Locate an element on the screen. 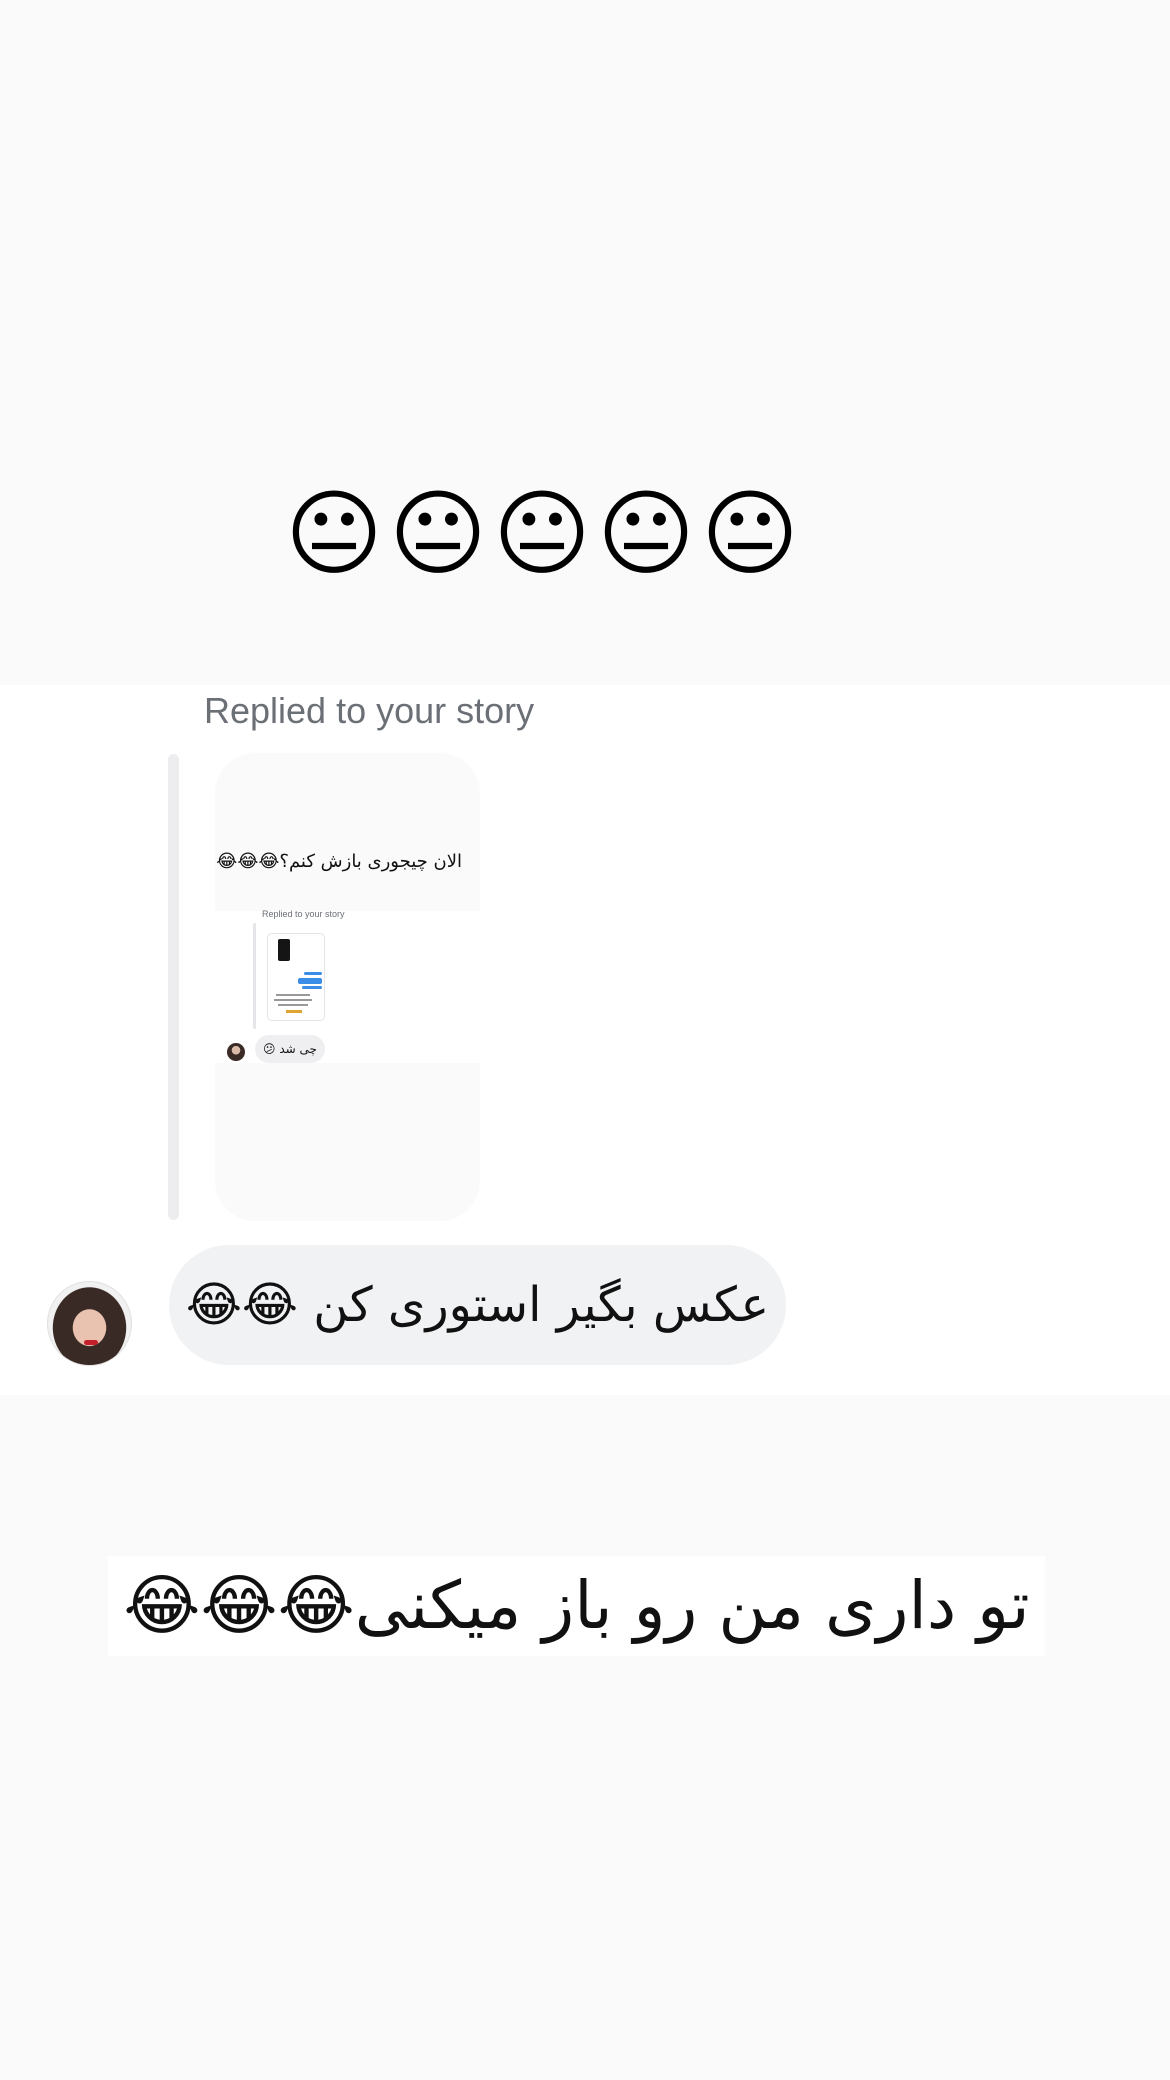 The height and width of the screenshot is (2080, 1170). emoji-line is located at coordinates (294, 1011).